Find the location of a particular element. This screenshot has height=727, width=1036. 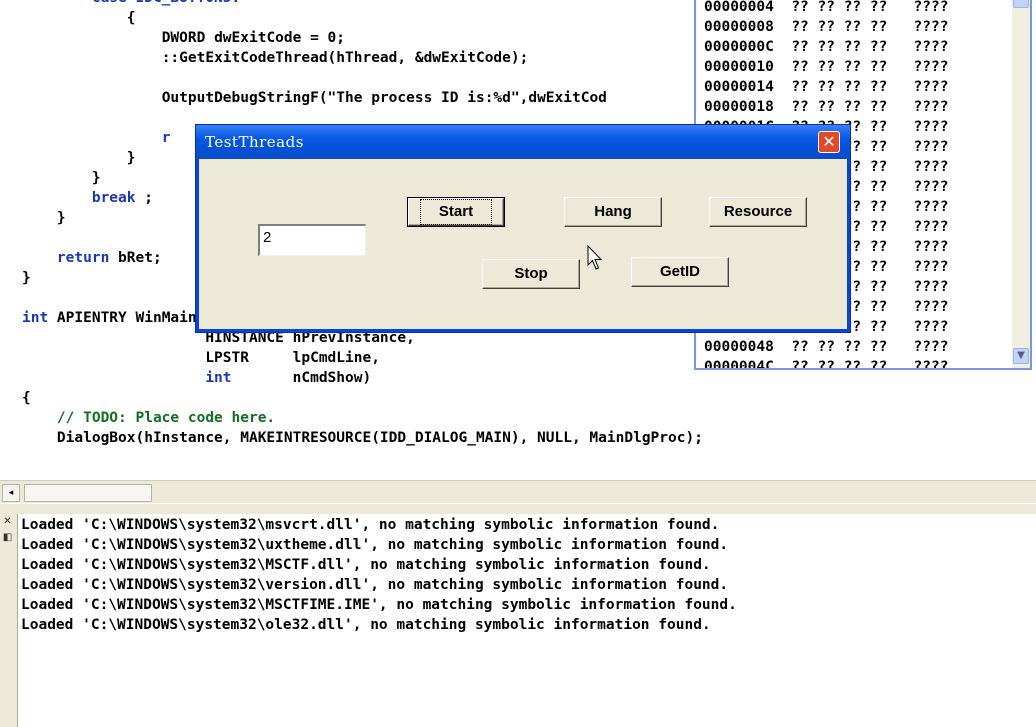

start-button-label: Start is located at coordinates (456, 212).